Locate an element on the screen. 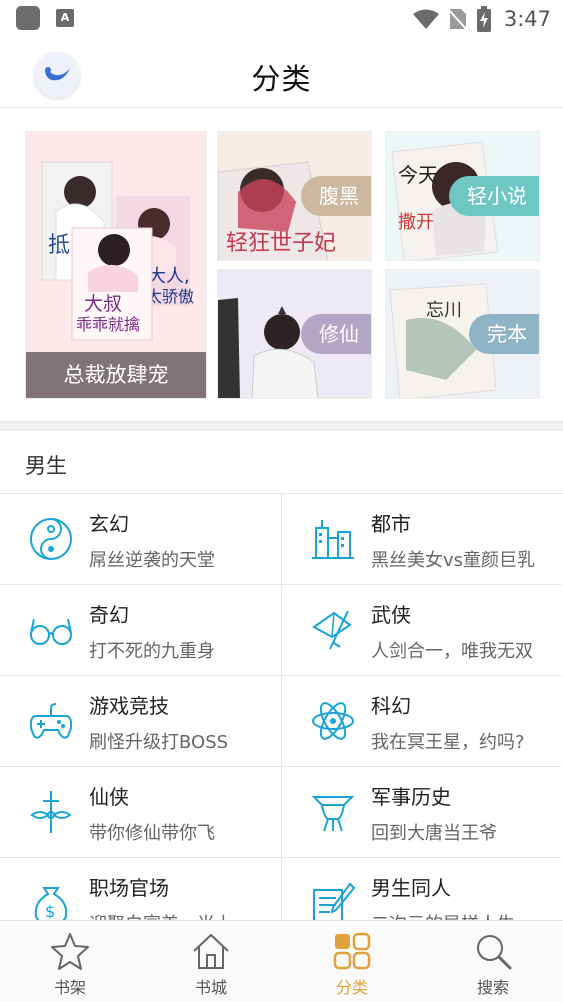 The width and height of the screenshot is (563, 1002). category-desc: 迎娶白富美，当上 is located at coordinates (161, 915).